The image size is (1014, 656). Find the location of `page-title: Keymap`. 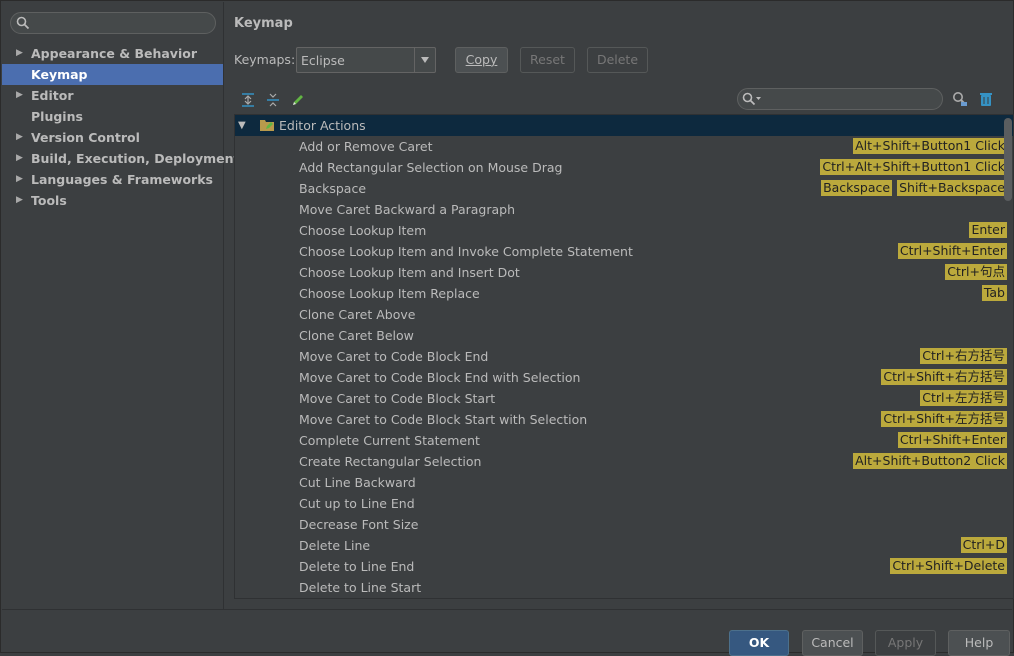

page-title: Keymap is located at coordinates (263, 23).